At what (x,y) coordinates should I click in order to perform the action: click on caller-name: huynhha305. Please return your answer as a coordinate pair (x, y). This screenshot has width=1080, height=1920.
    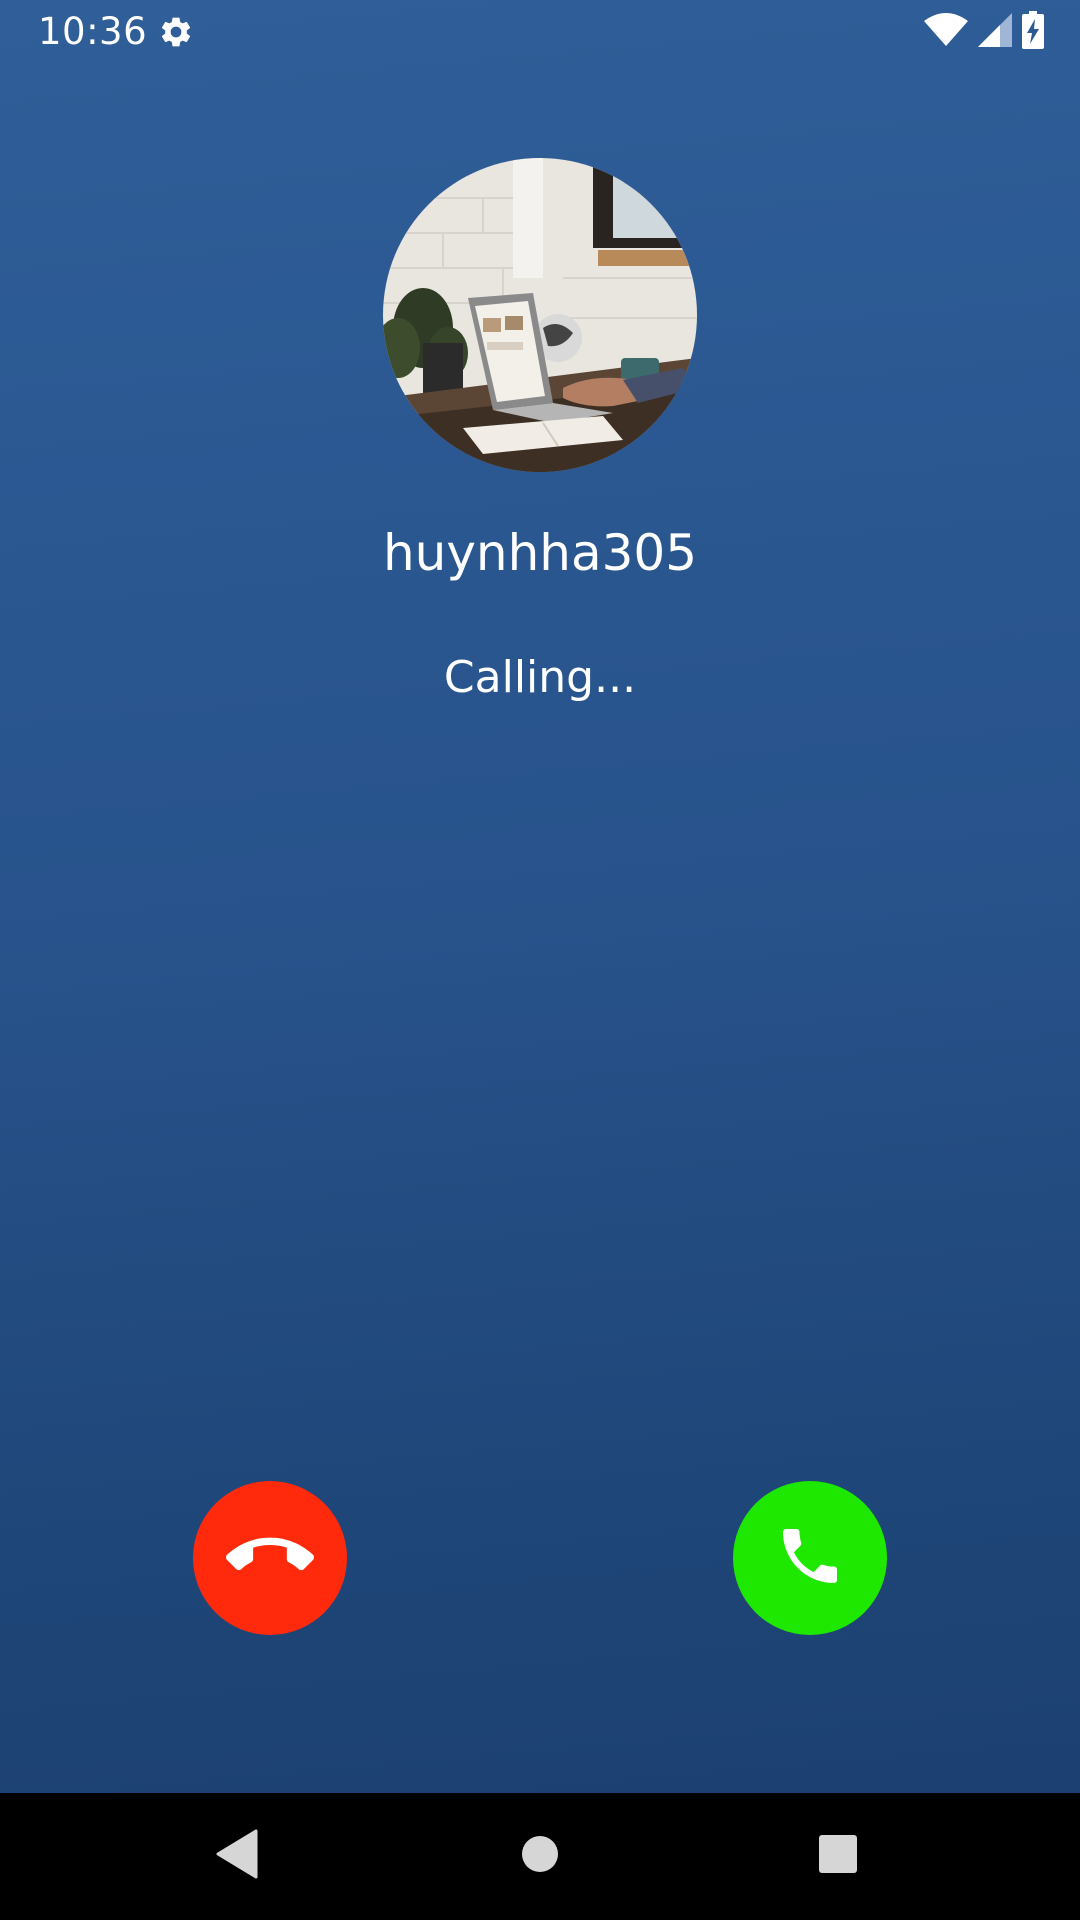
    Looking at the image, I should click on (540, 553).